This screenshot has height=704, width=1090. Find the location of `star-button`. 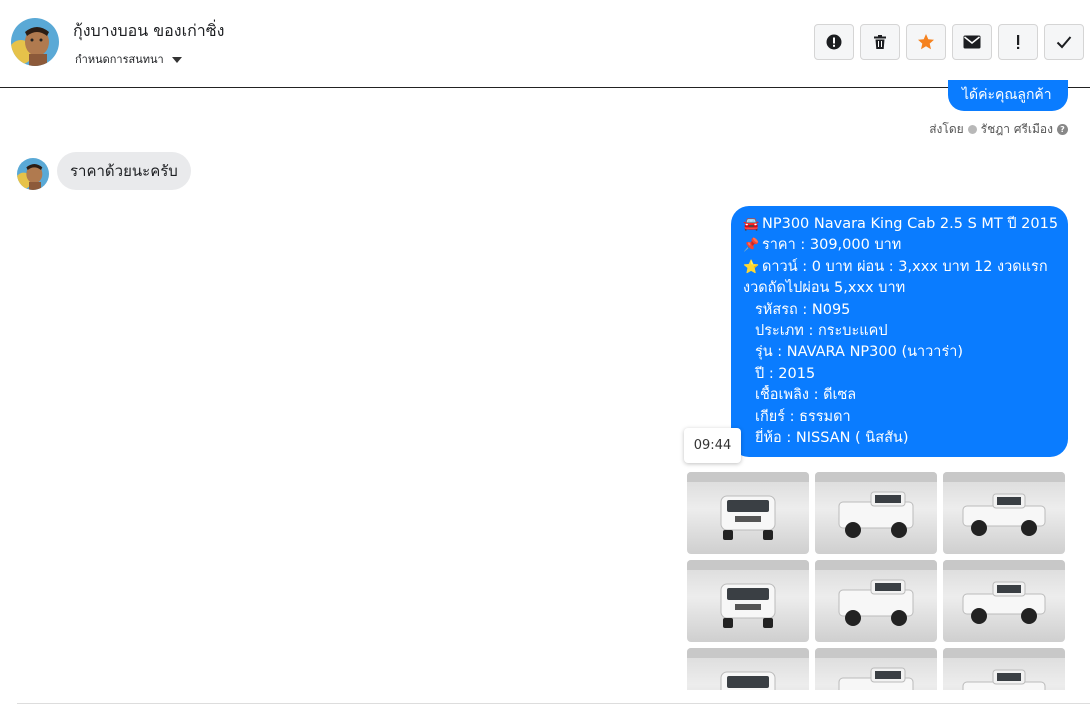

star-button is located at coordinates (926, 42).